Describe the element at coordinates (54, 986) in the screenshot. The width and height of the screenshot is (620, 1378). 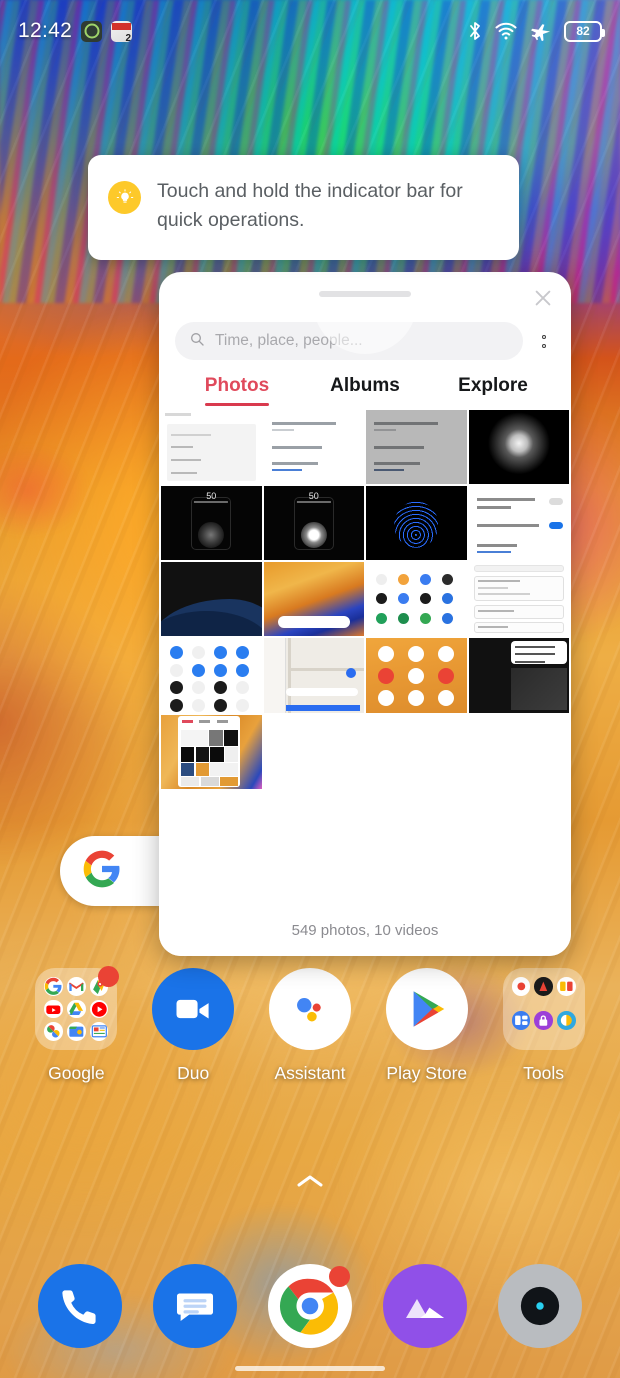
I see `mini-google-icon` at that location.